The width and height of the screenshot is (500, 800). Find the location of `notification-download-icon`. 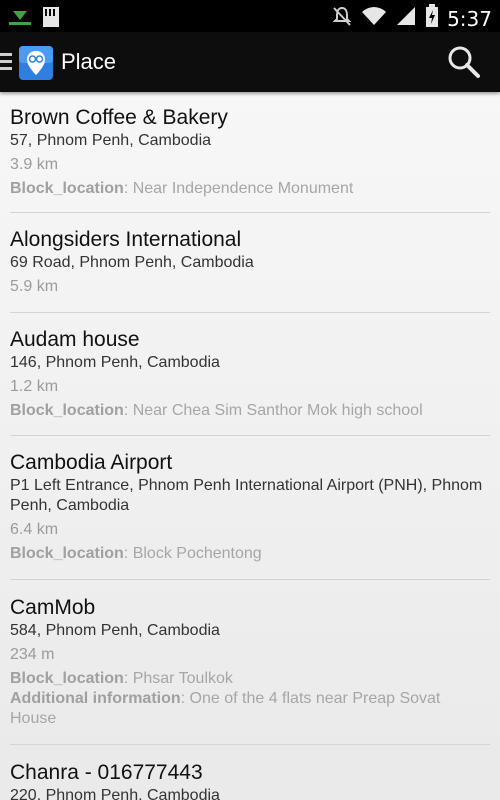

notification-download-icon is located at coordinates (20, 19).